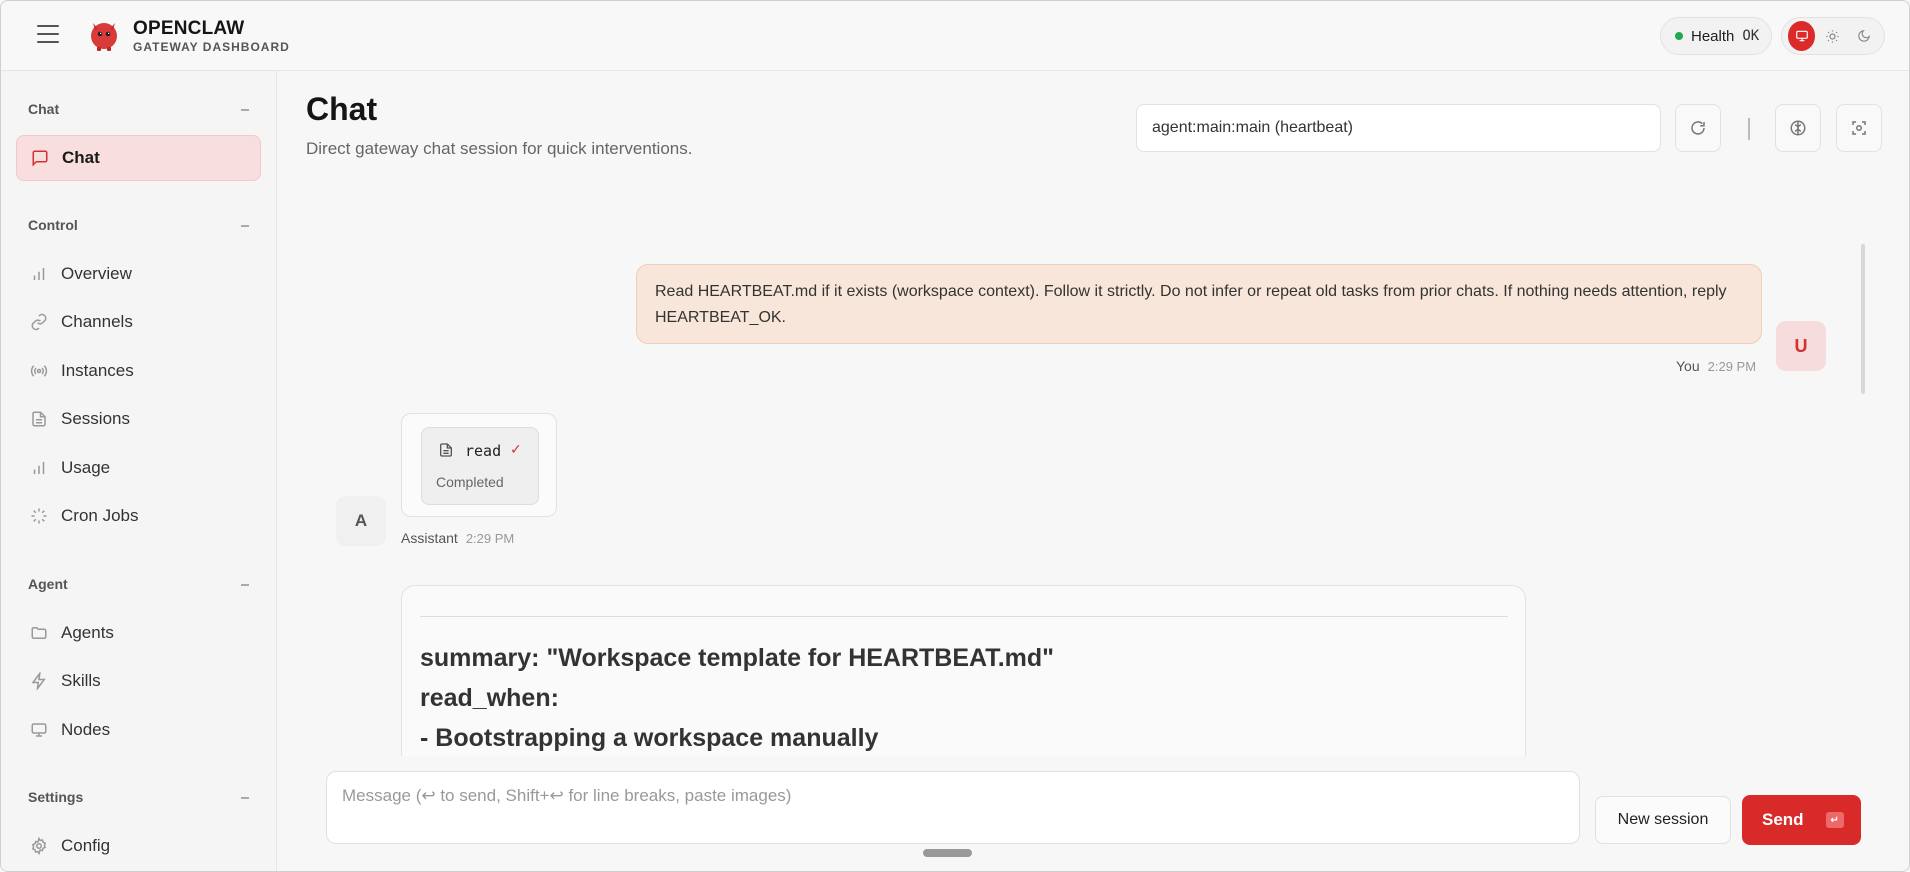 The height and width of the screenshot is (872, 1910). Describe the element at coordinates (138, 681) in the screenshot. I see `sidebar-item-skills: Skills` at that location.